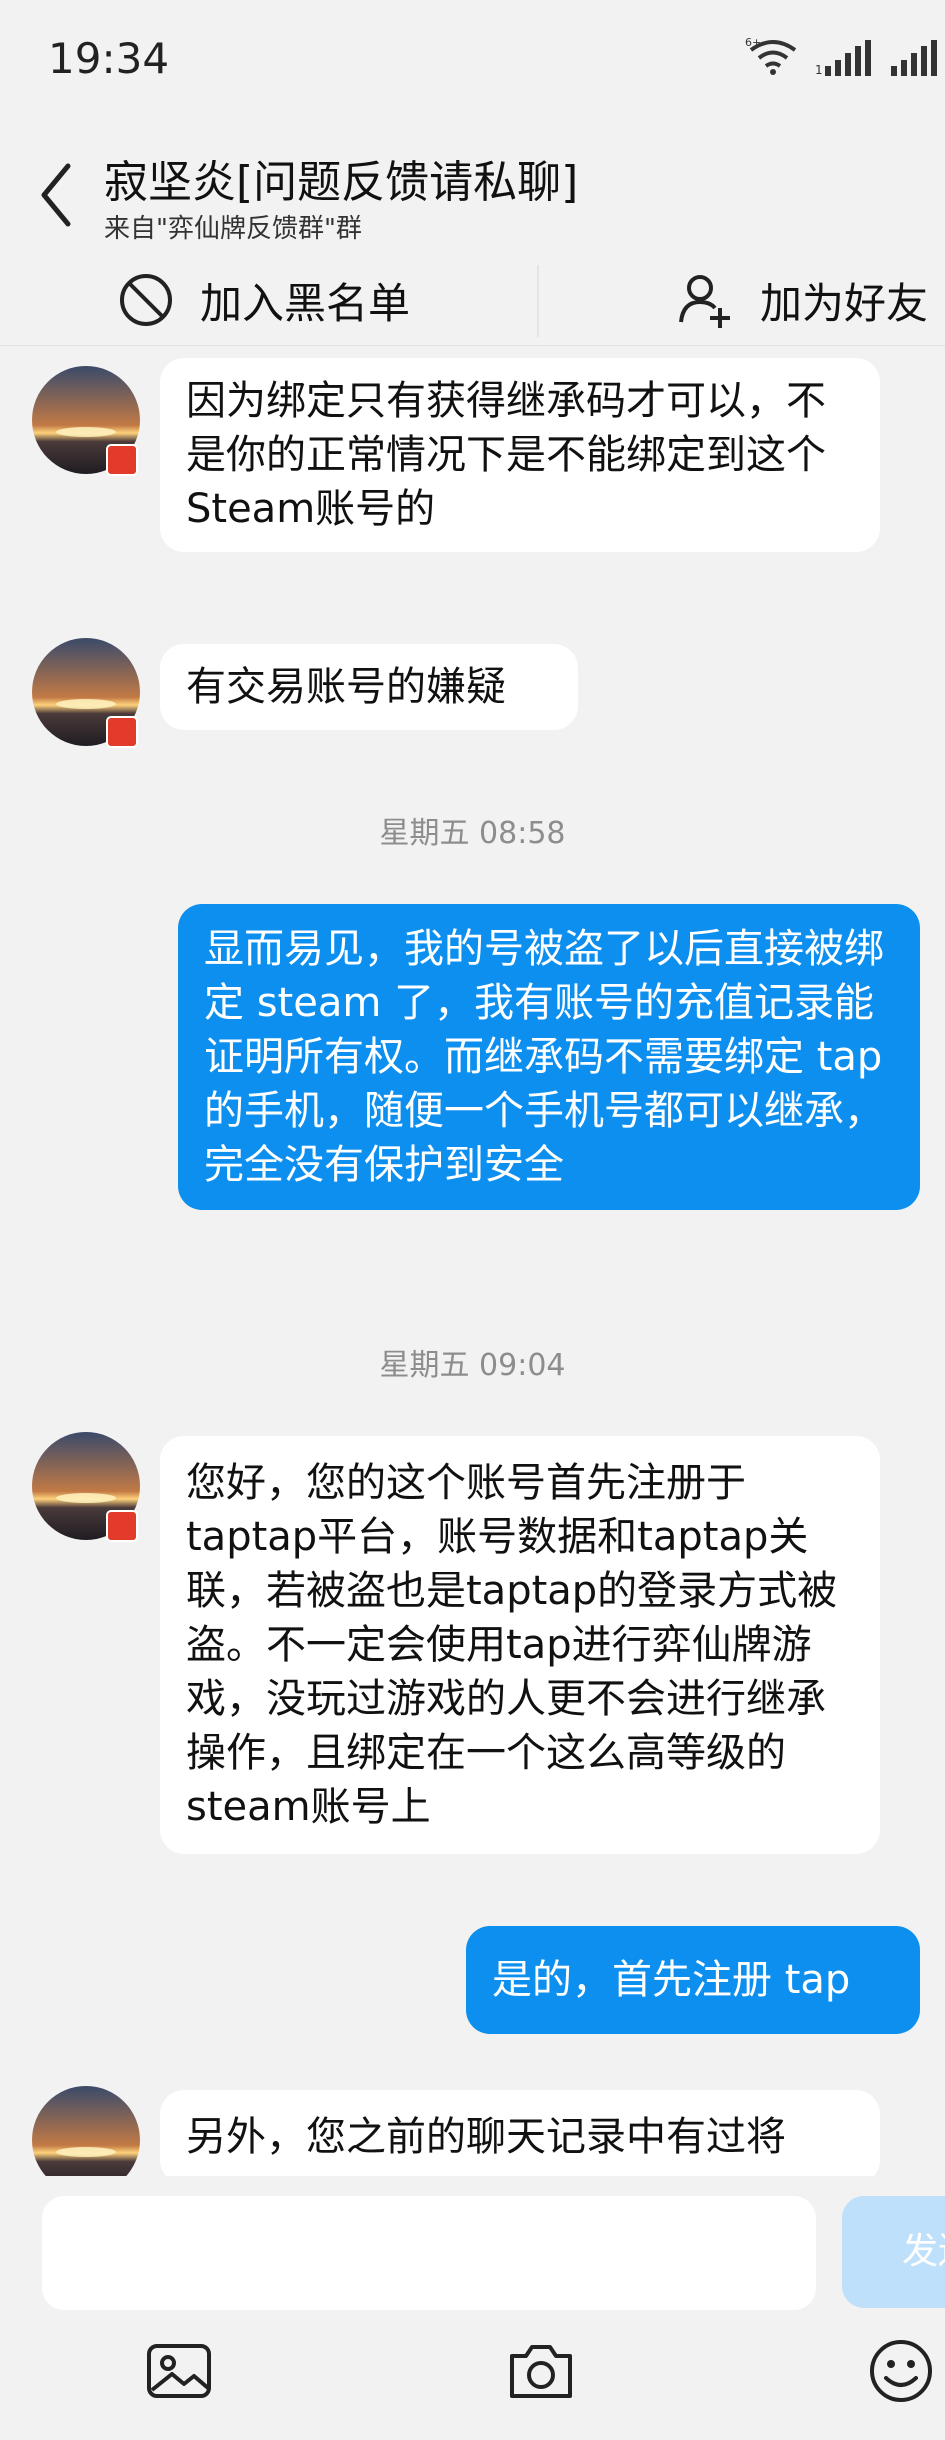 The width and height of the screenshot is (945, 2440). I want to click on chat-title: 寂坚炎[问题反馈请私聊], so click(341, 182).